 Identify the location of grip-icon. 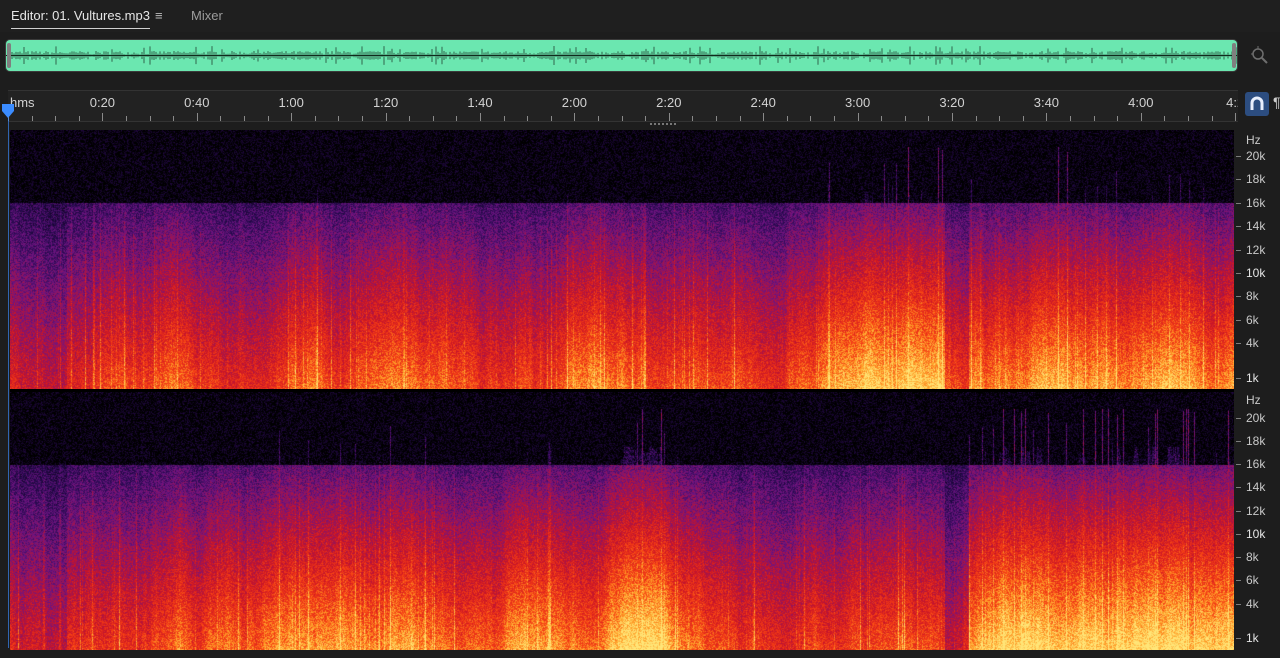
(664, 124).